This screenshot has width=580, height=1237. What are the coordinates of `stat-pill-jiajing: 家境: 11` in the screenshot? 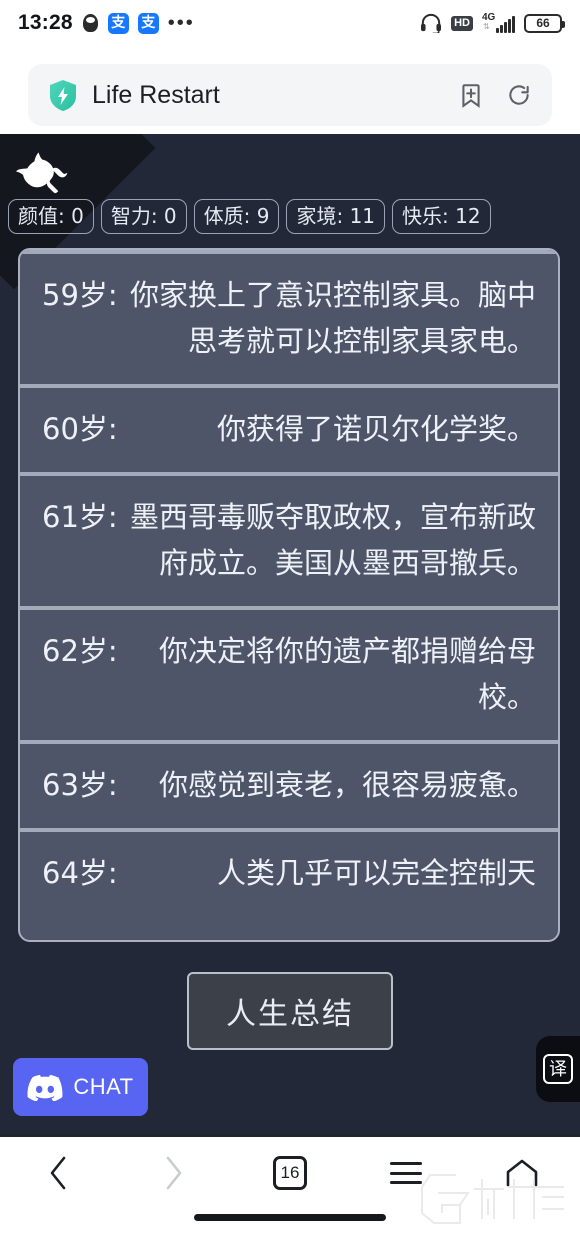 It's located at (336, 216).